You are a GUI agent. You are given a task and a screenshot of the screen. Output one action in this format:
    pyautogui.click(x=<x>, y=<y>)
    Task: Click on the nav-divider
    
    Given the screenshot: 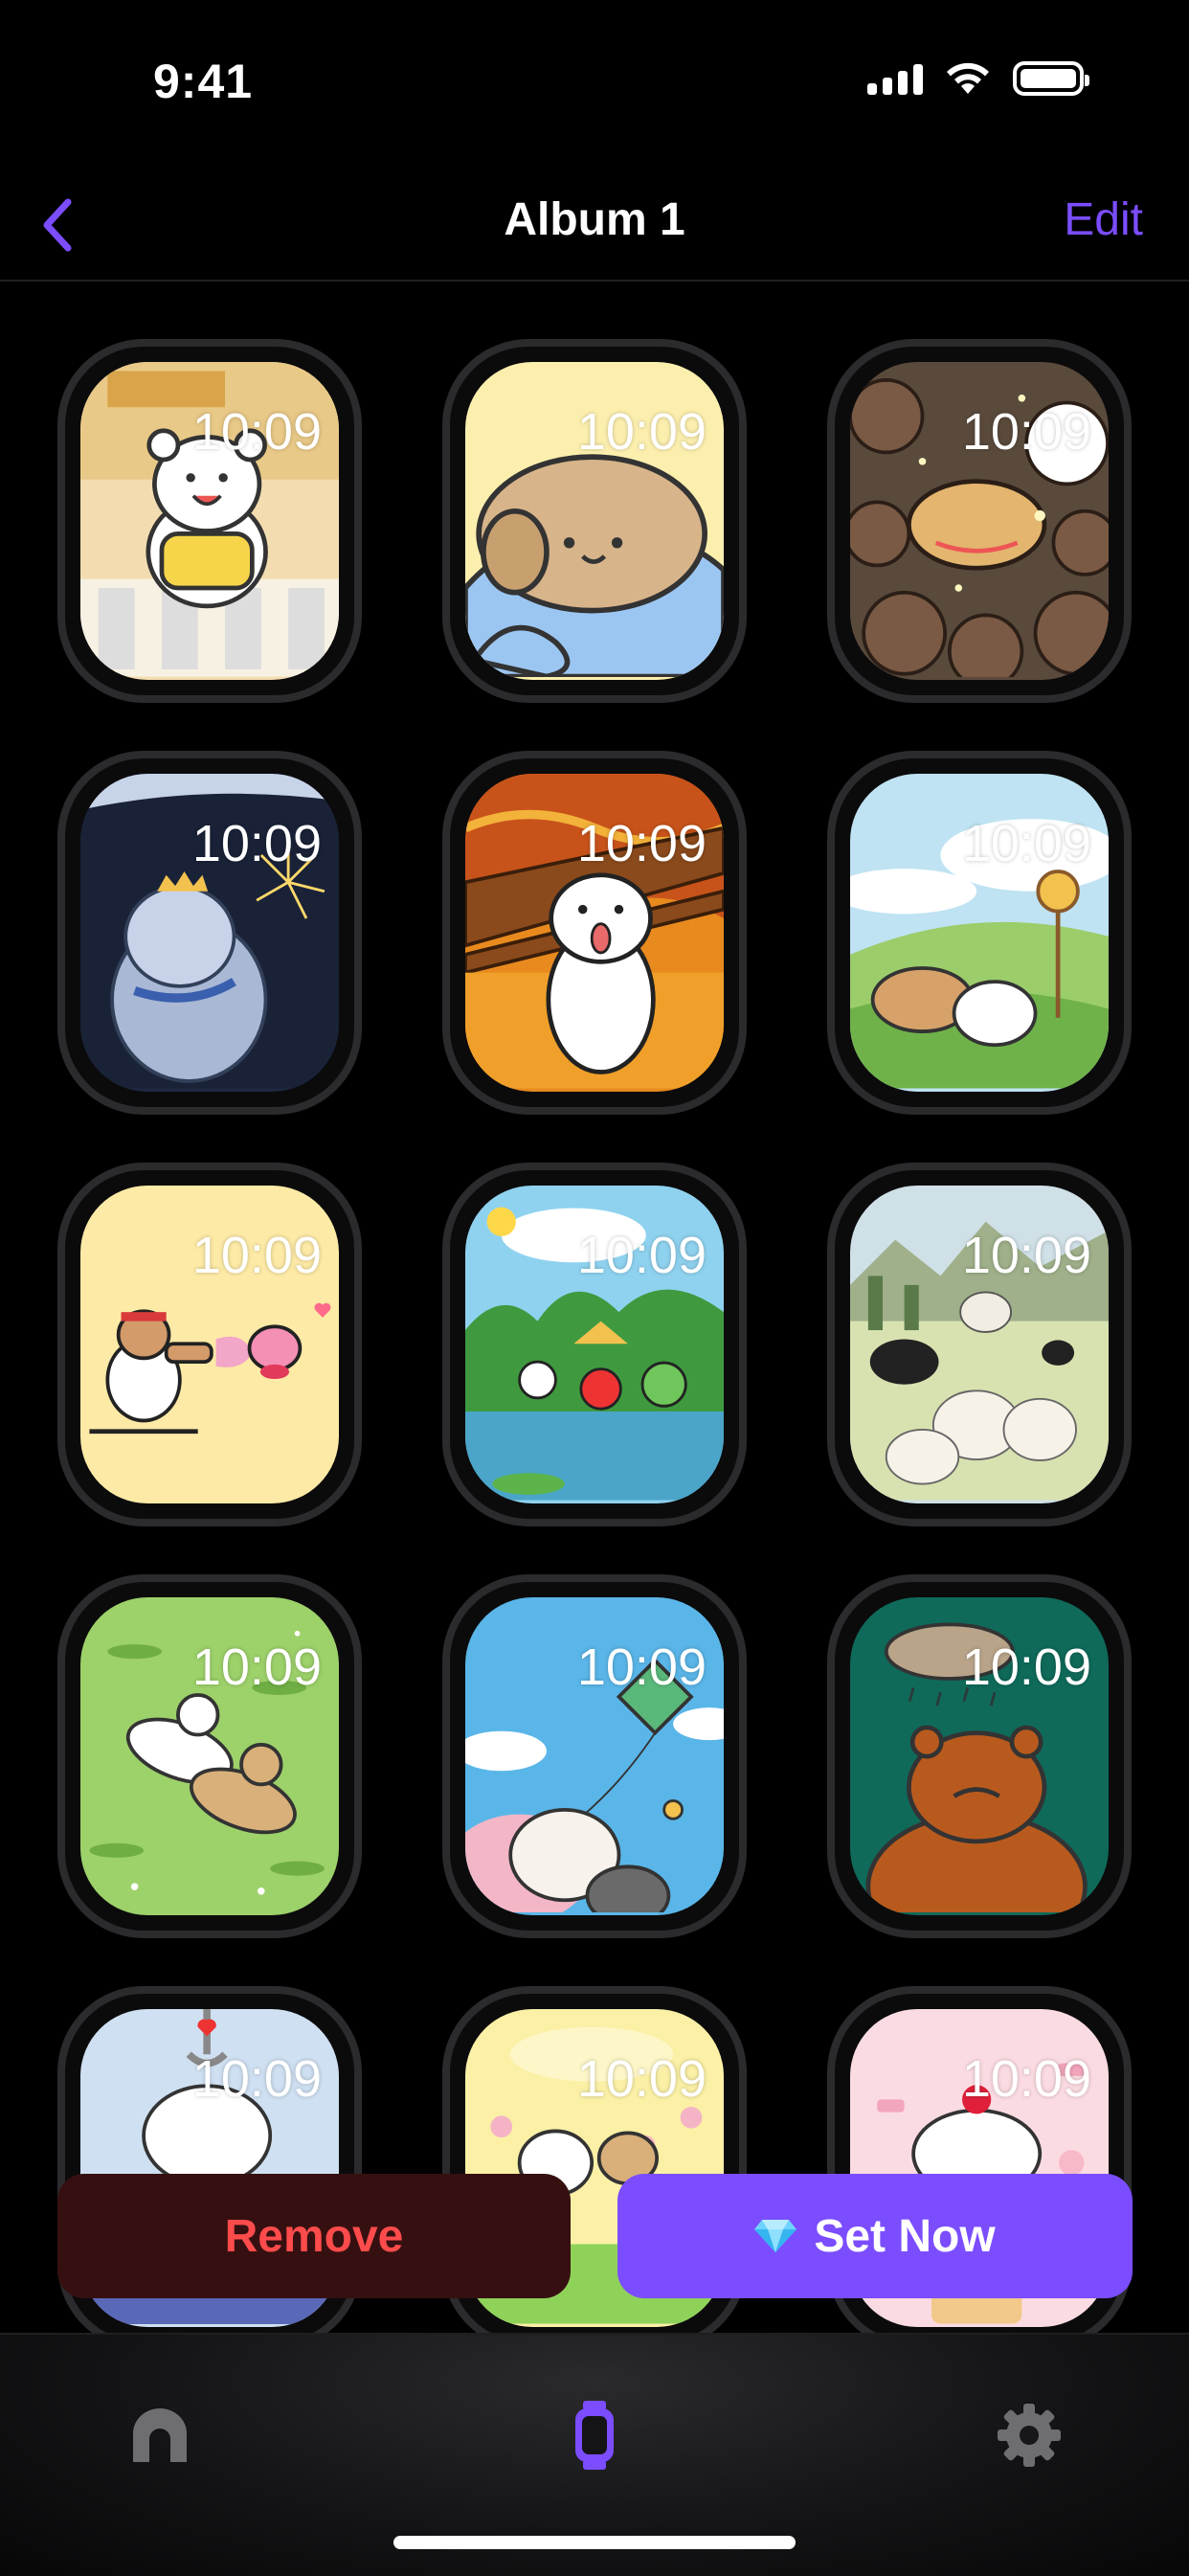 What is the action you would take?
    pyautogui.click(x=594, y=281)
    